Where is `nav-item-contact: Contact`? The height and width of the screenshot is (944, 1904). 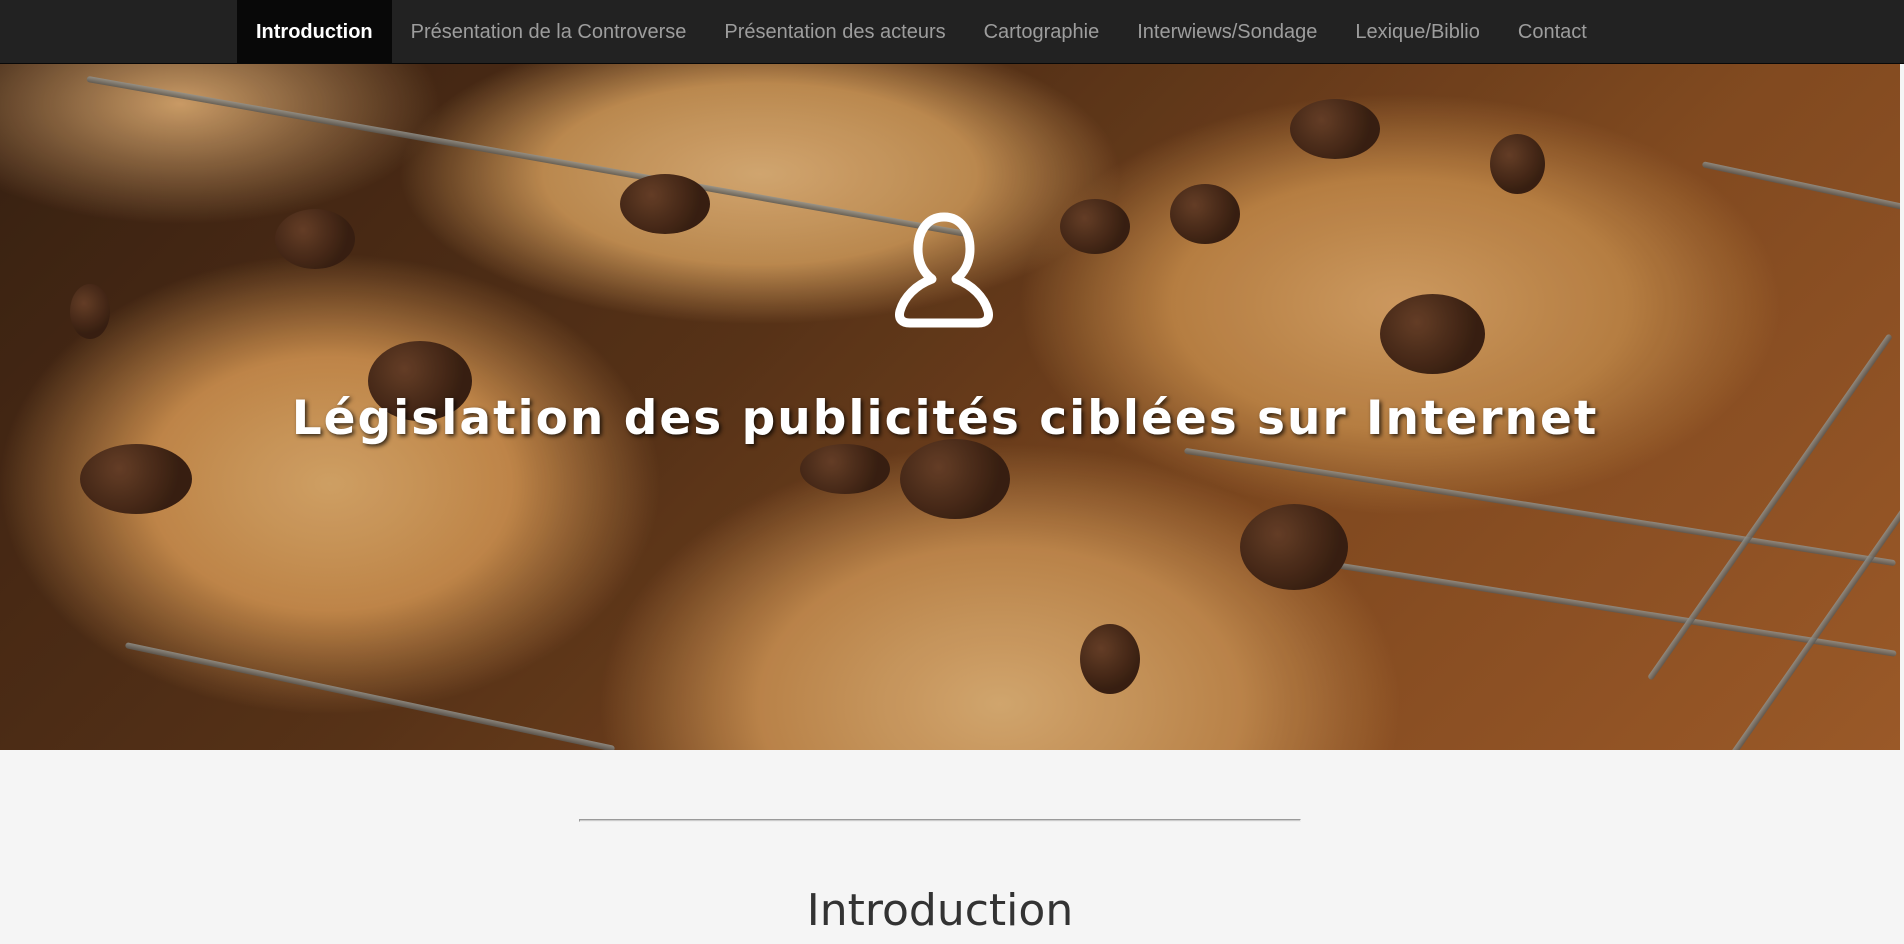
nav-item-contact: Contact is located at coordinates (1552, 32).